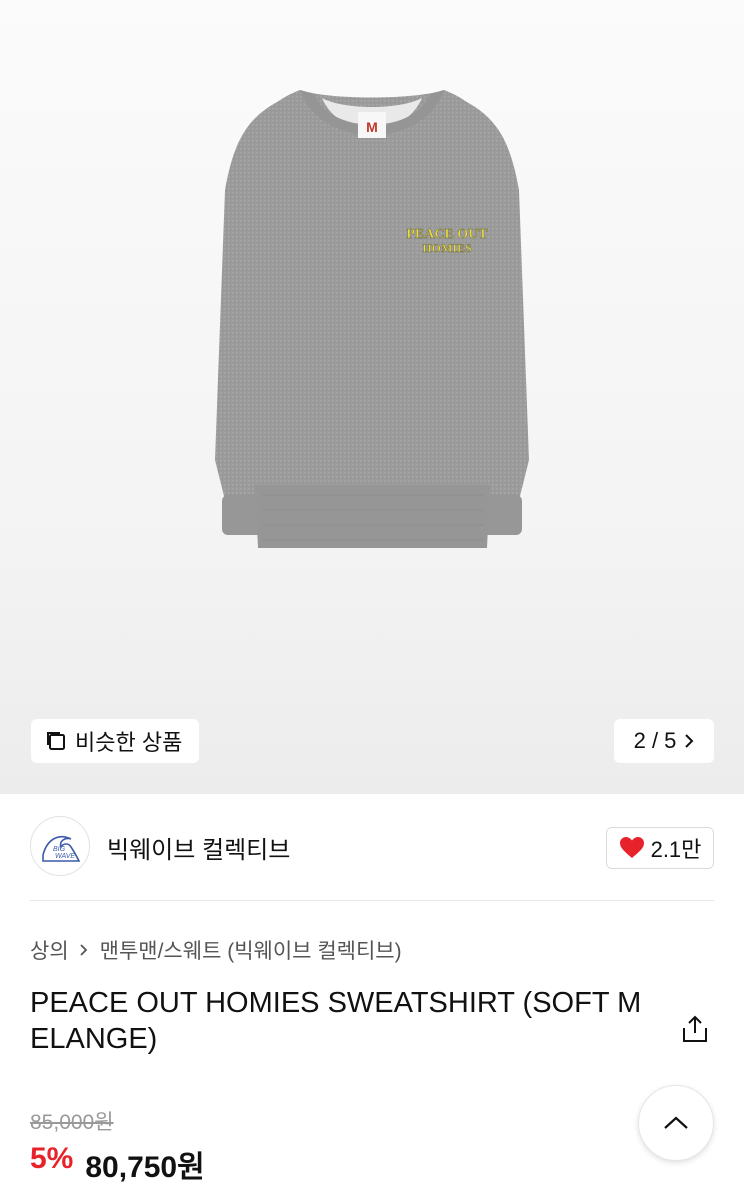 The height and width of the screenshot is (1200, 744). Describe the element at coordinates (198, 847) in the screenshot. I see `brand-name: 빅웨이브 컬렉티브` at that location.